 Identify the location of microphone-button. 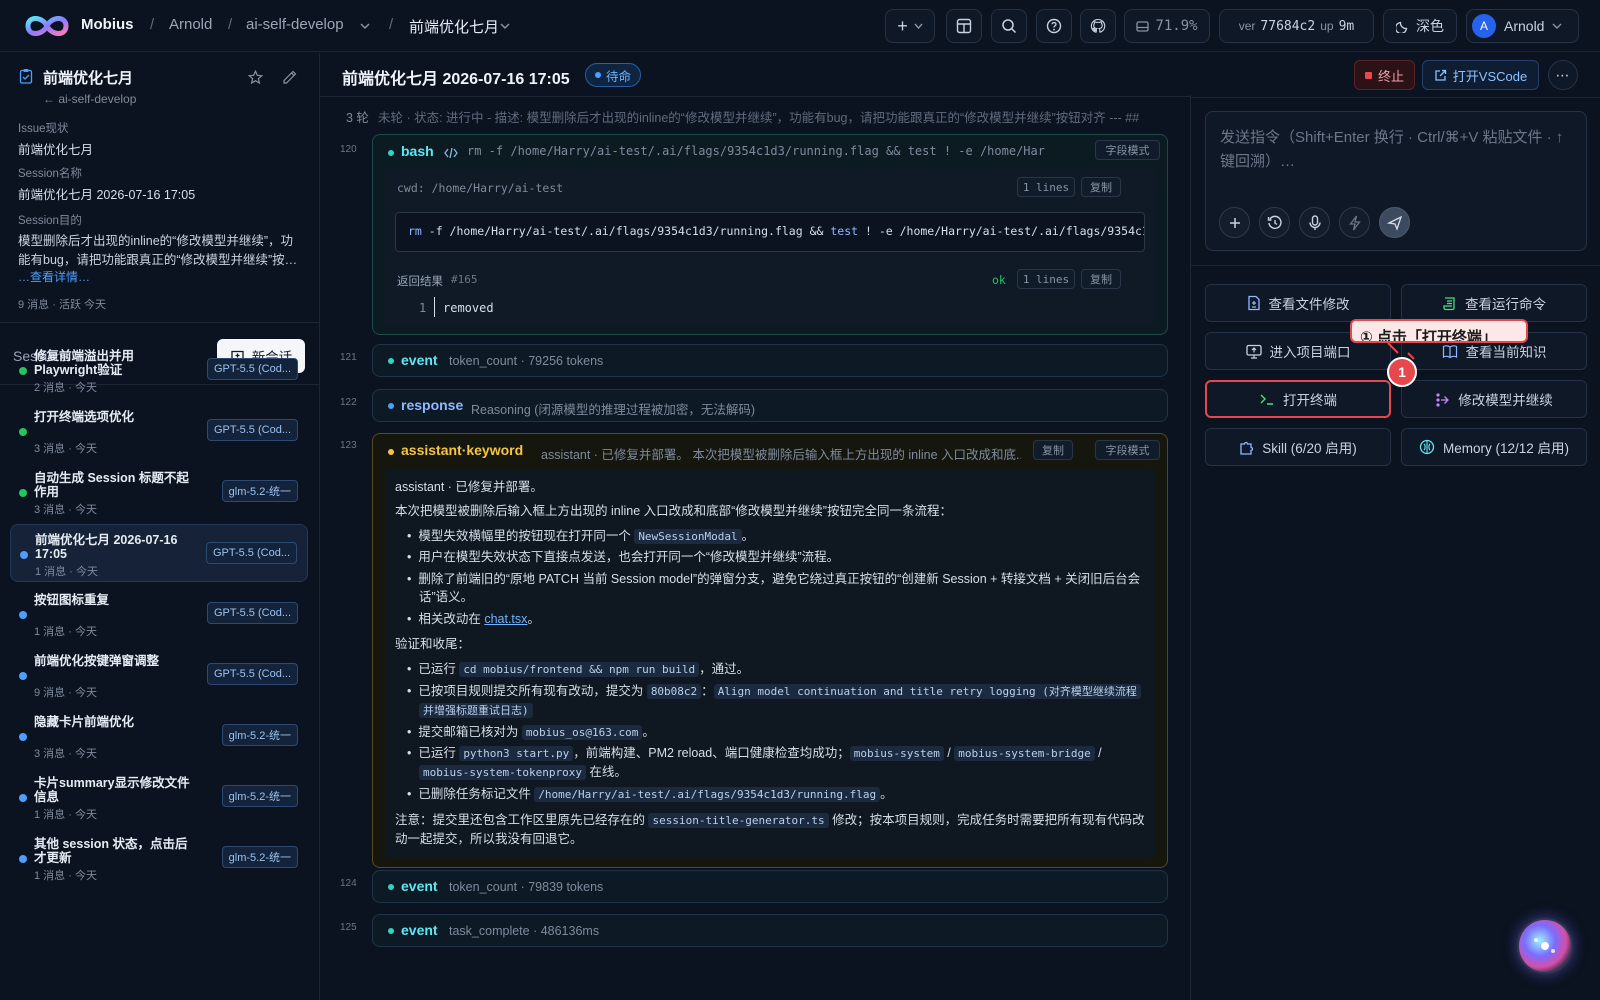
(1314, 222).